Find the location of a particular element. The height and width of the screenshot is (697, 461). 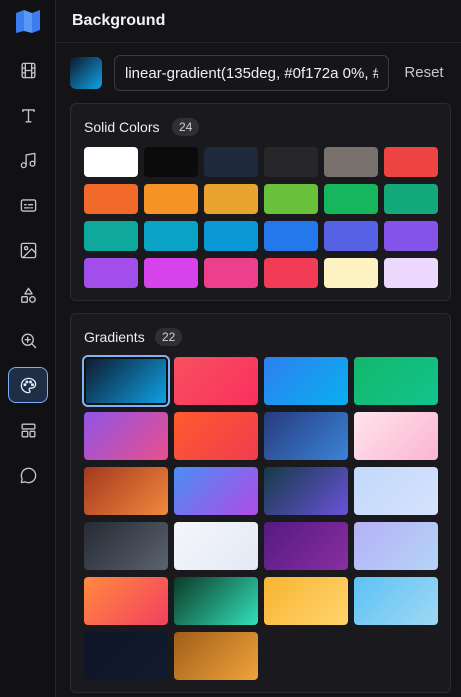

current-color-swatch is located at coordinates (86, 73).